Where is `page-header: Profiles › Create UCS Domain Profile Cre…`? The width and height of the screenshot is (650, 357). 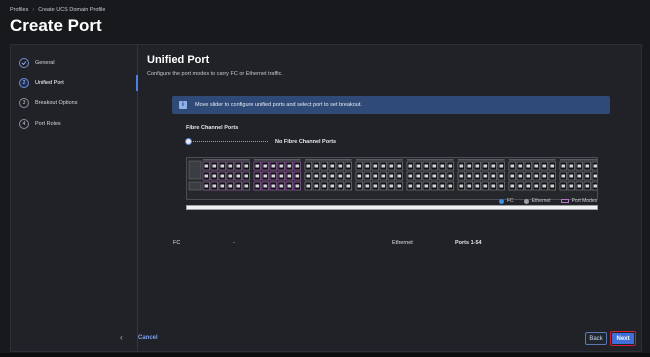
page-header: Profiles › Create UCS Domain Profile Cre… is located at coordinates (325, 22).